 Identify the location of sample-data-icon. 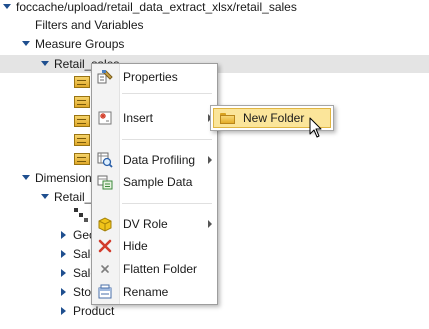
(105, 182).